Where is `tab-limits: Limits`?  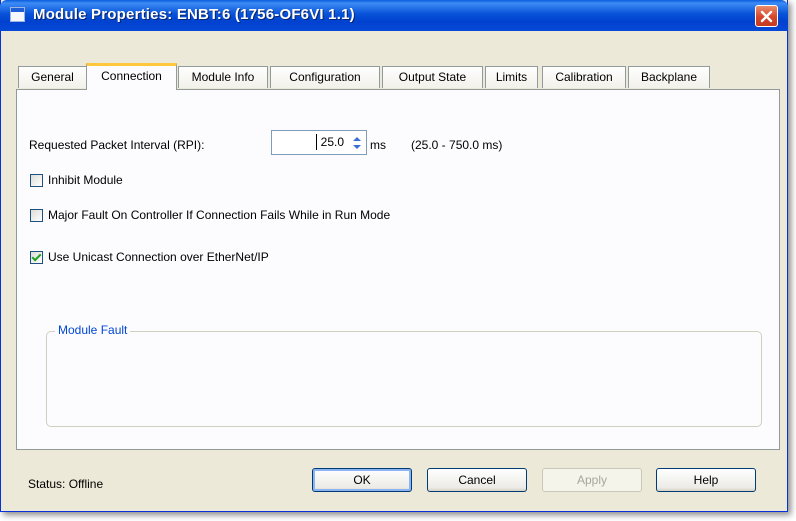
tab-limits: Limits is located at coordinates (511, 77).